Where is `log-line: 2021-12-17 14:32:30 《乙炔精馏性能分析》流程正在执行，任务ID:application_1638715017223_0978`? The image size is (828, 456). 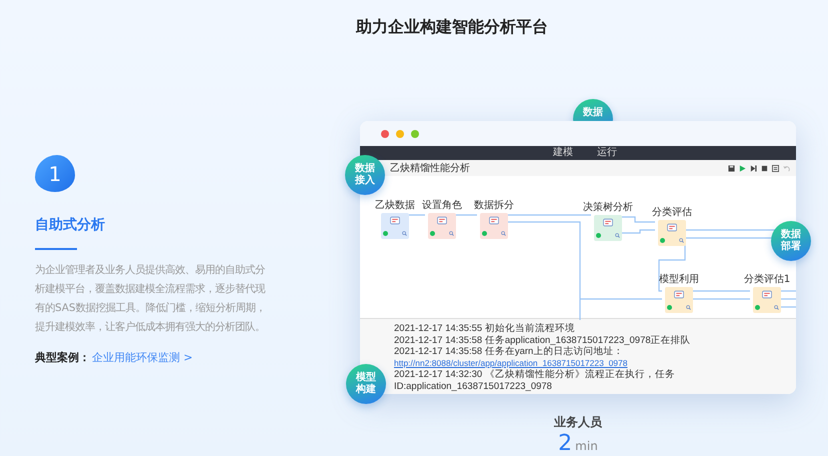 log-line: 2021-12-17 14:32:30 《乙炔精馏性能分析》流程正在执行，任务ID:application_1638715017223_0978 is located at coordinates (535, 380).